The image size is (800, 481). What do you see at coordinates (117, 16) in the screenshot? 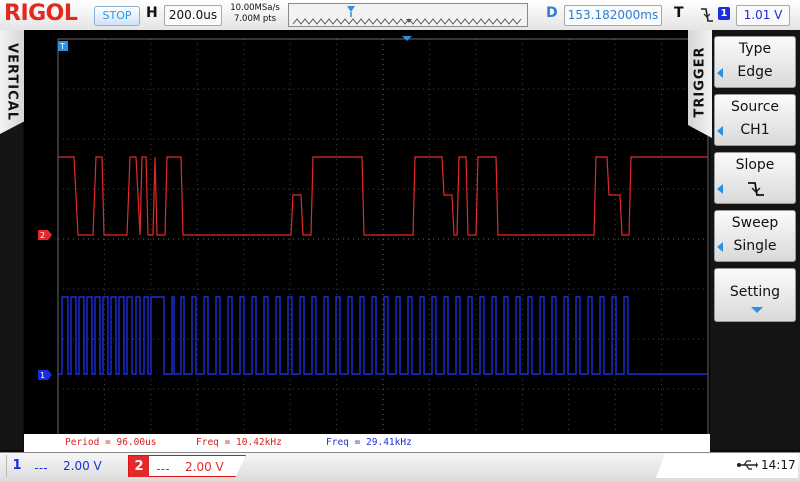
I see `run-stop-status: STOP` at bounding box center [117, 16].